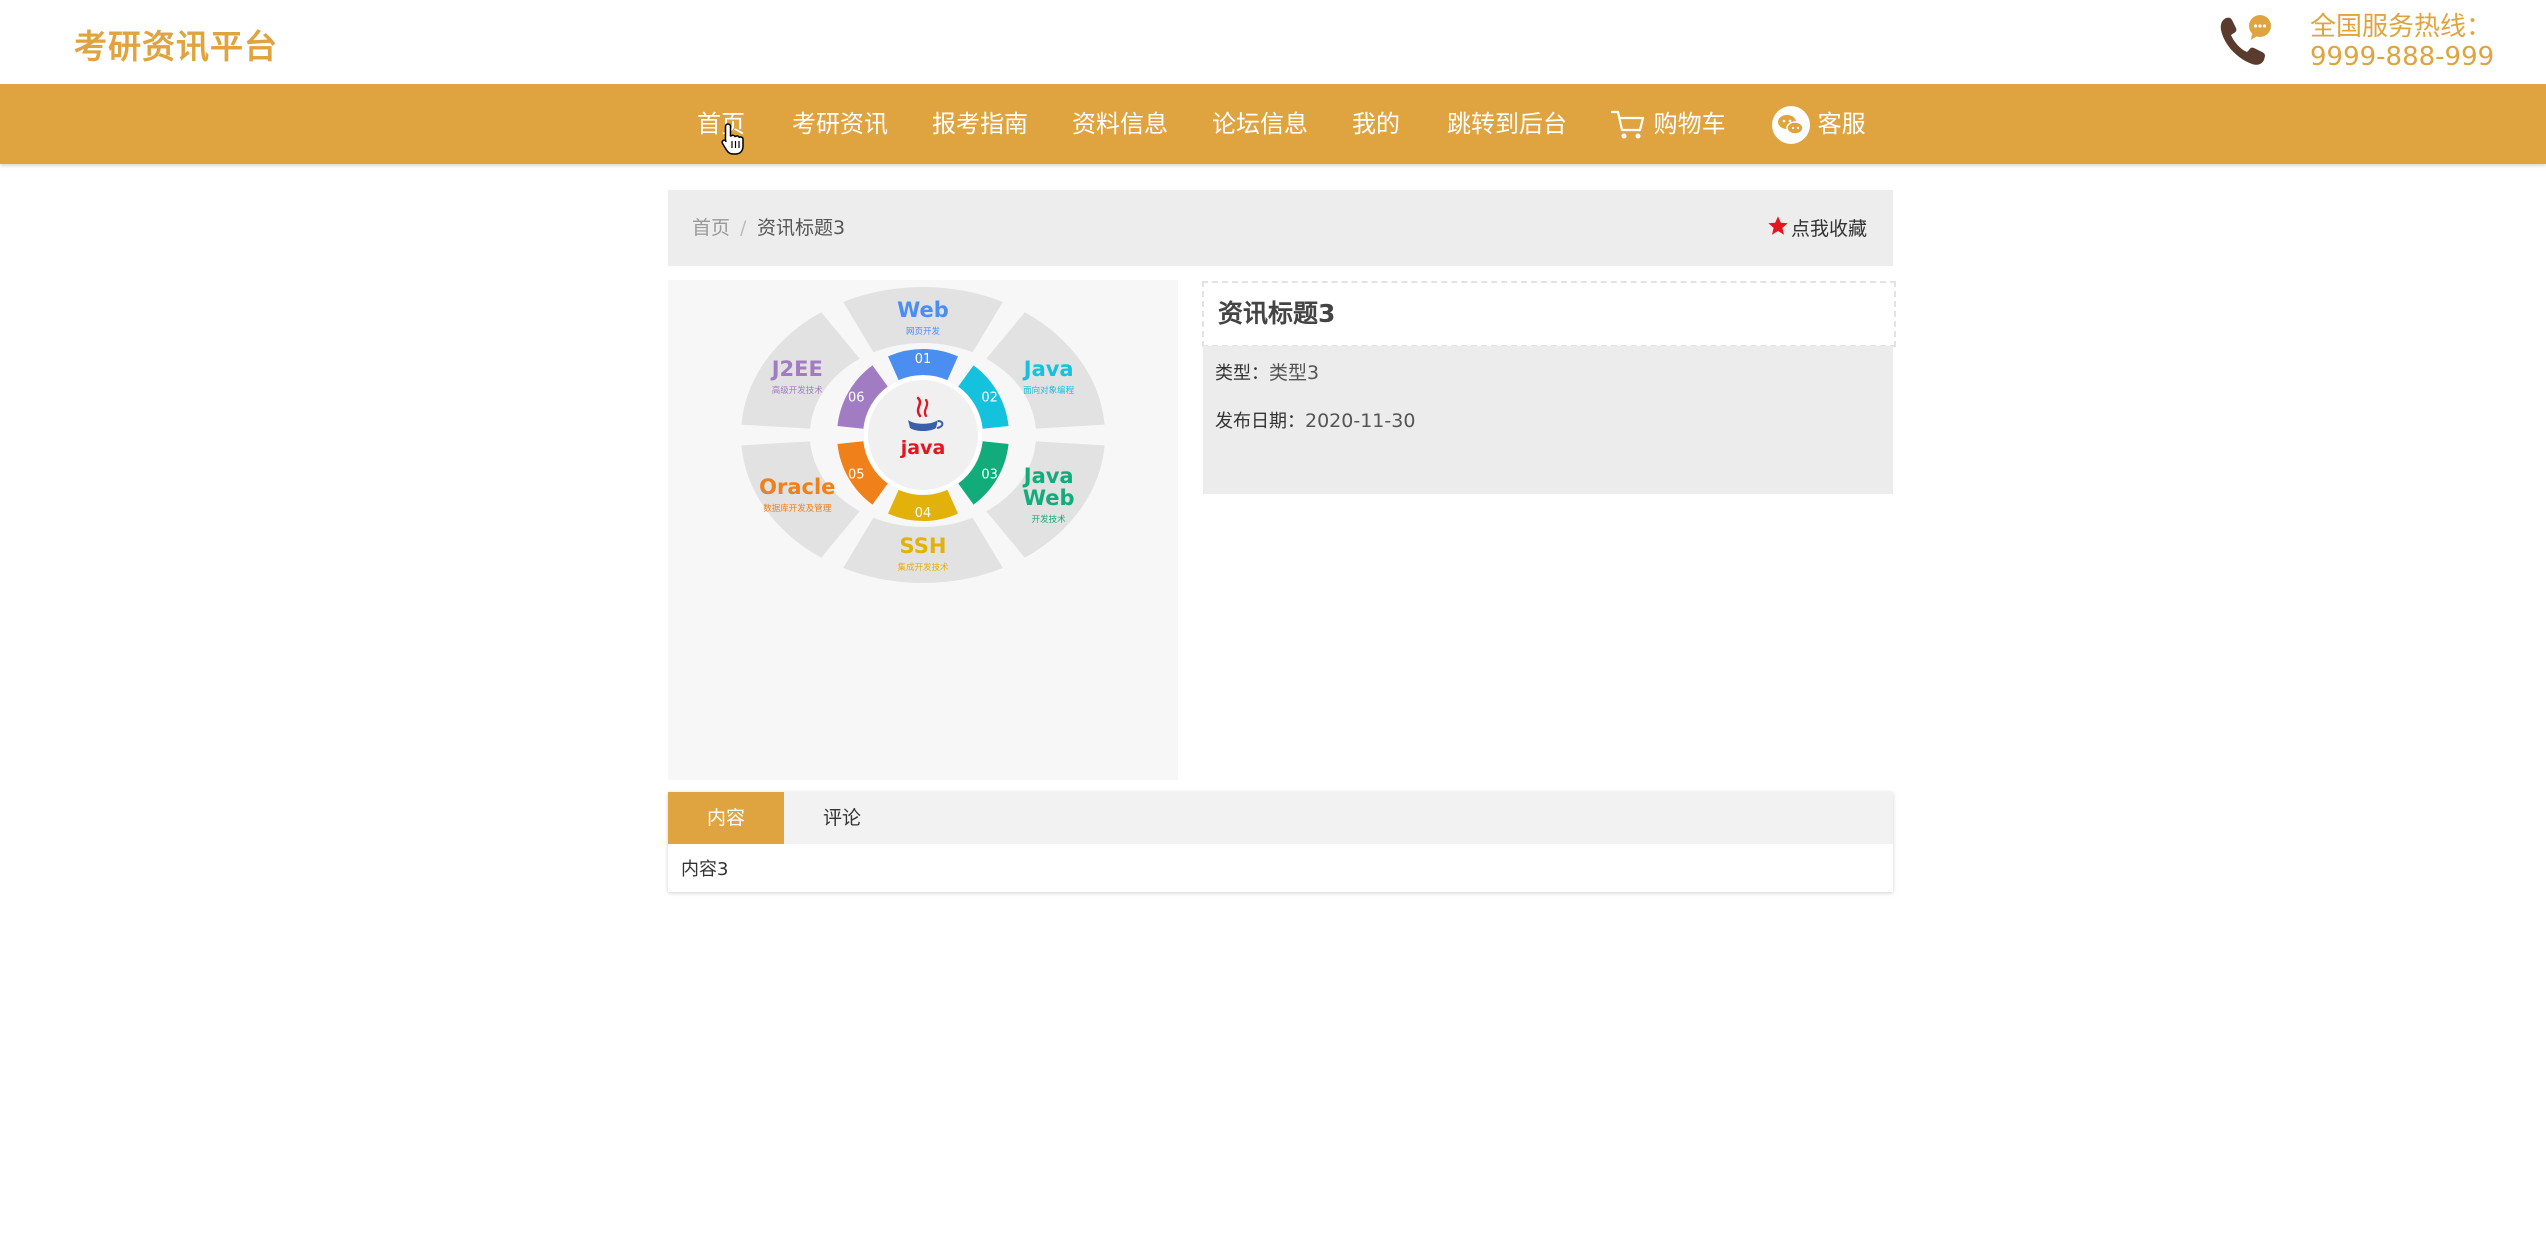  I want to click on top-header: 考研资讯平台 全国服务热线： 9999-888-999, so click(1273, 42).